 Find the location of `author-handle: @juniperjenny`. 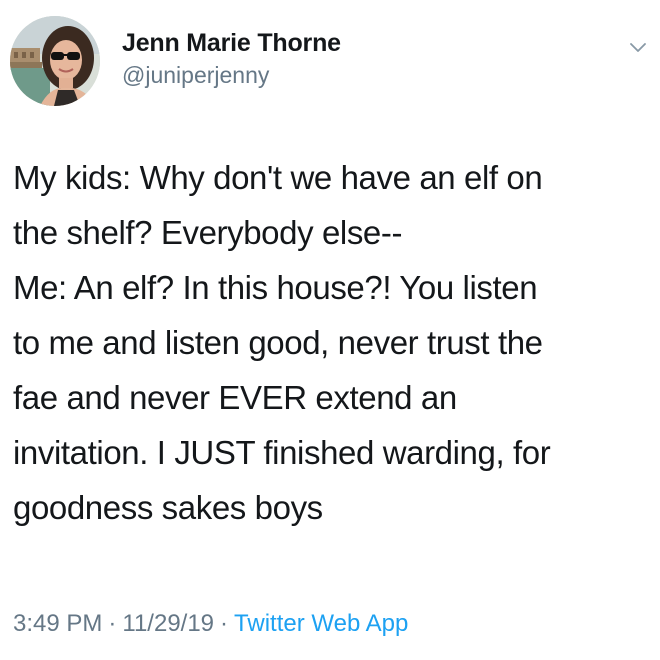

author-handle: @juniperjenny is located at coordinates (195, 75).